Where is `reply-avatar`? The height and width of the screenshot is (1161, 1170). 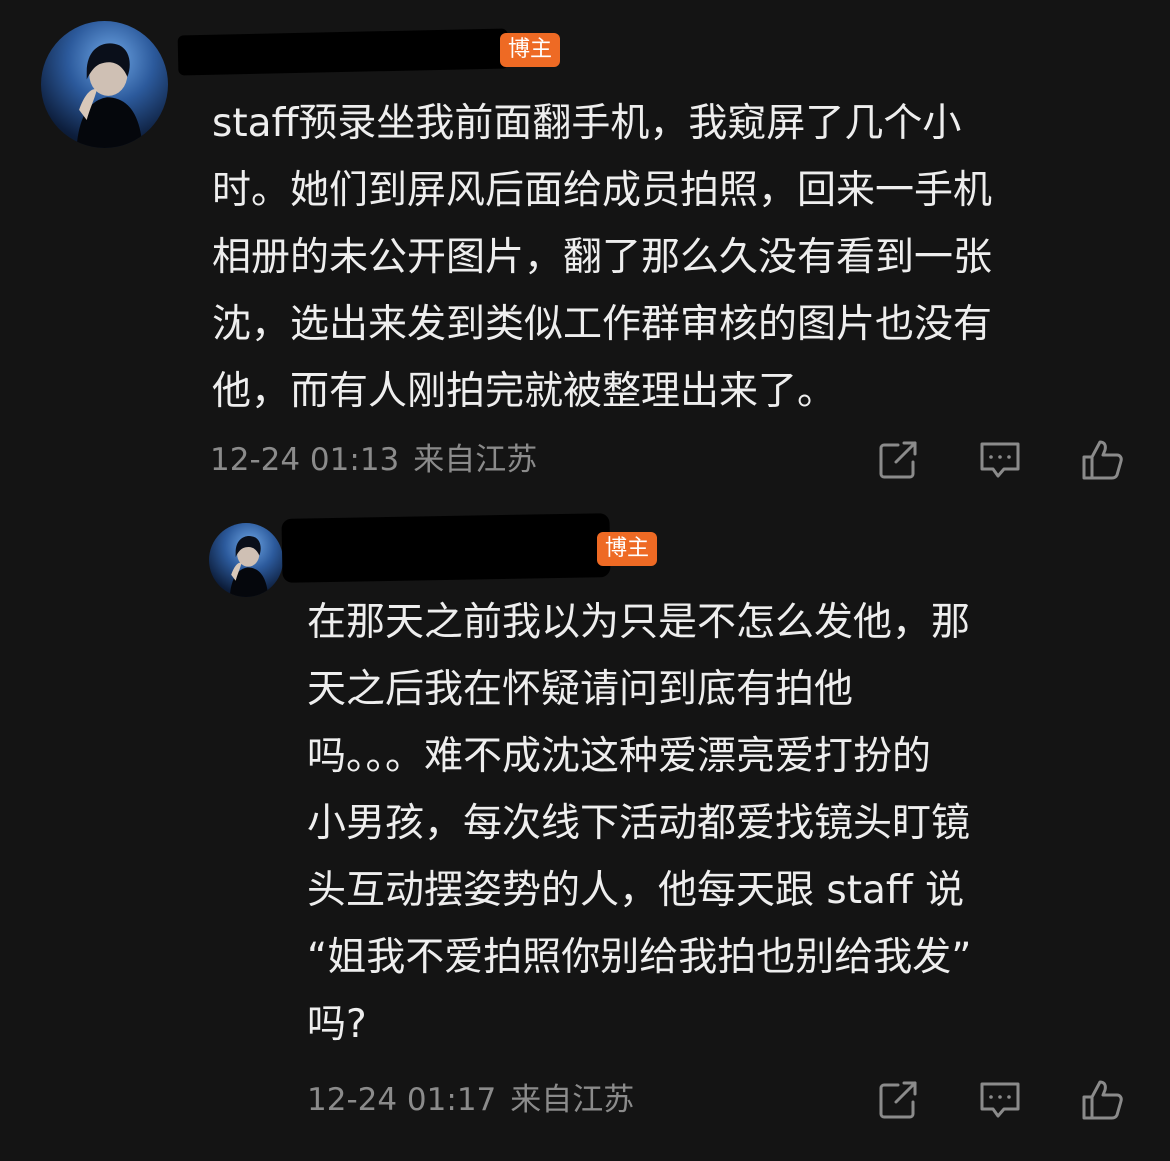 reply-avatar is located at coordinates (246, 560).